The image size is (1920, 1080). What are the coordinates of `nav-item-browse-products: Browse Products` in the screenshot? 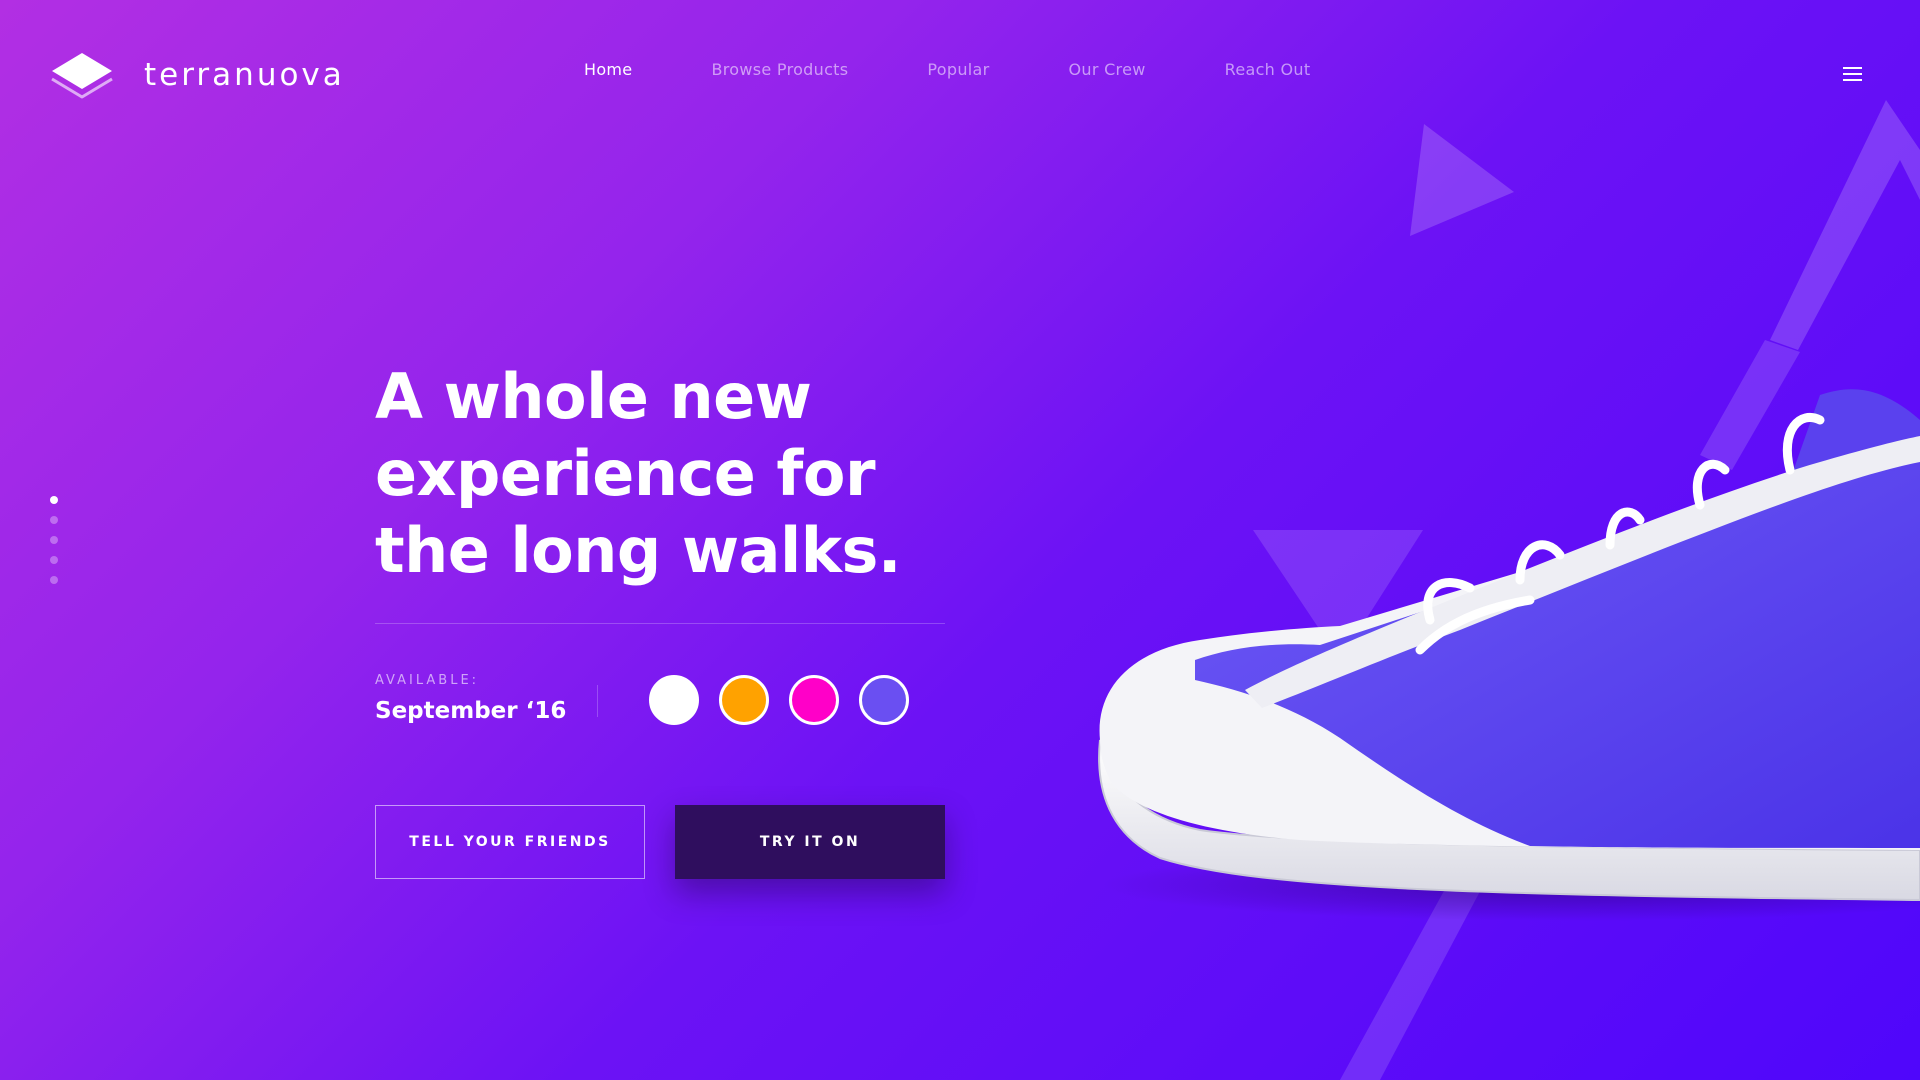 It's located at (779, 69).